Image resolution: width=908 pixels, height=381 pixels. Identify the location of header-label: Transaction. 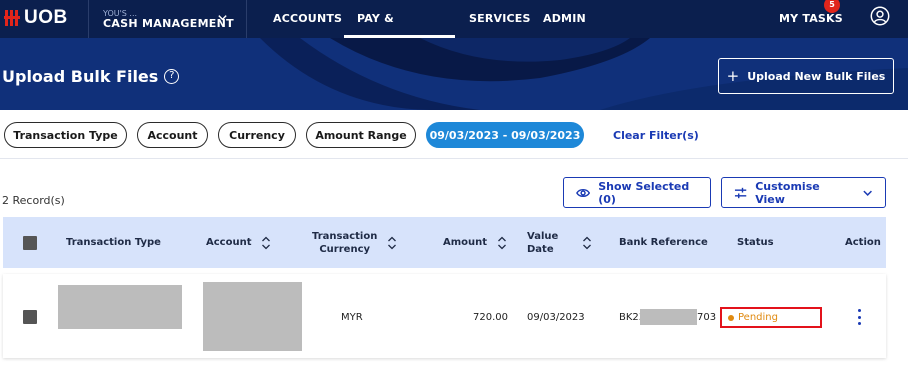
(345, 236).